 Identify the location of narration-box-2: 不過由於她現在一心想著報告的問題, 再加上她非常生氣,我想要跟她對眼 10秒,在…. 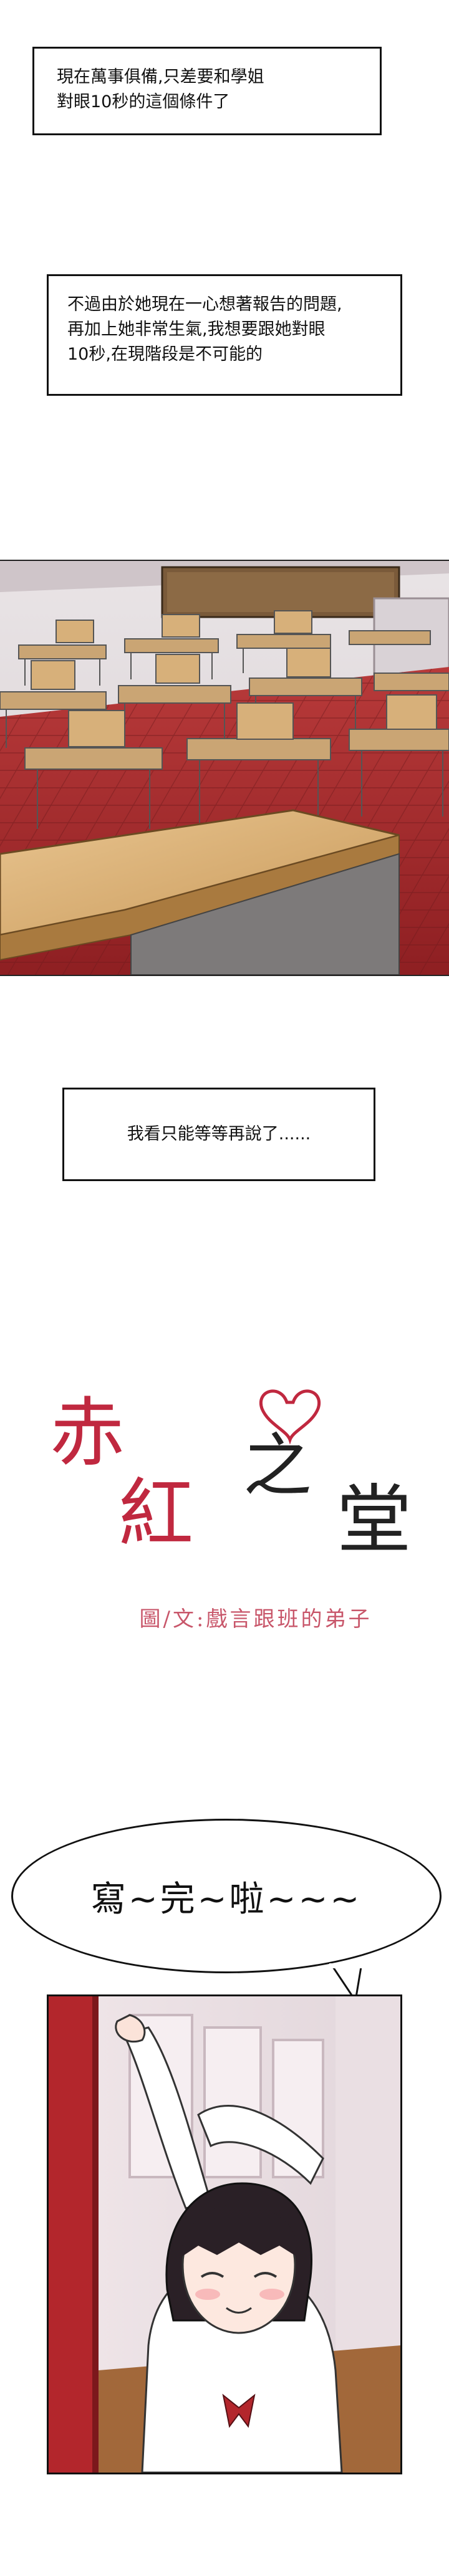
(224, 335).